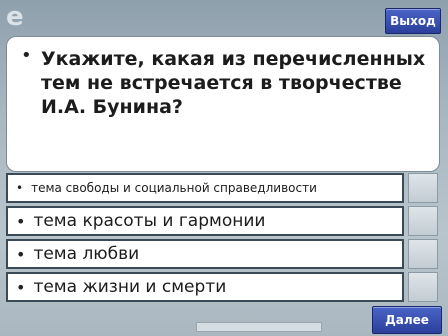  Describe the element at coordinates (413, 21) in the screenshot. I see `exit-button: Выход` at that location.